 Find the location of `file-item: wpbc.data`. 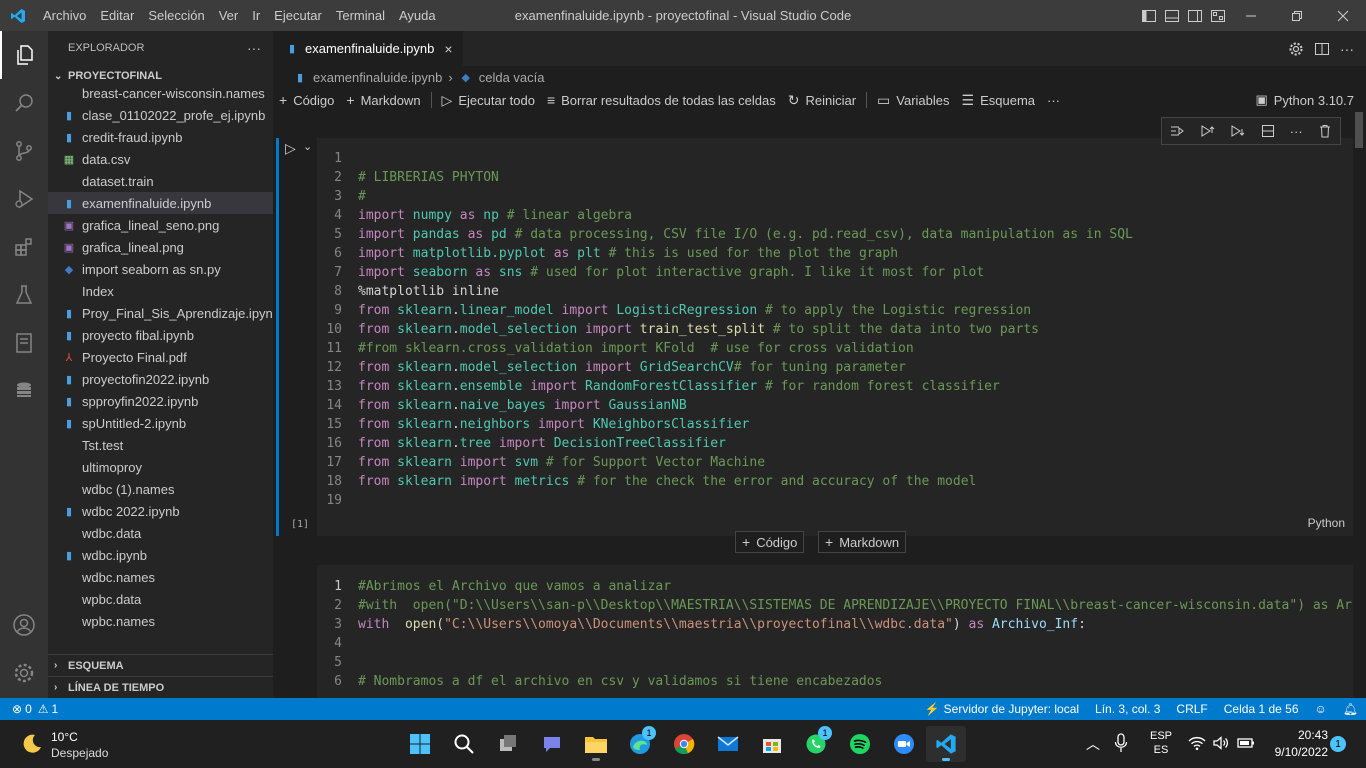

file-item: wpbc.data is located at coordinates (160, 599).